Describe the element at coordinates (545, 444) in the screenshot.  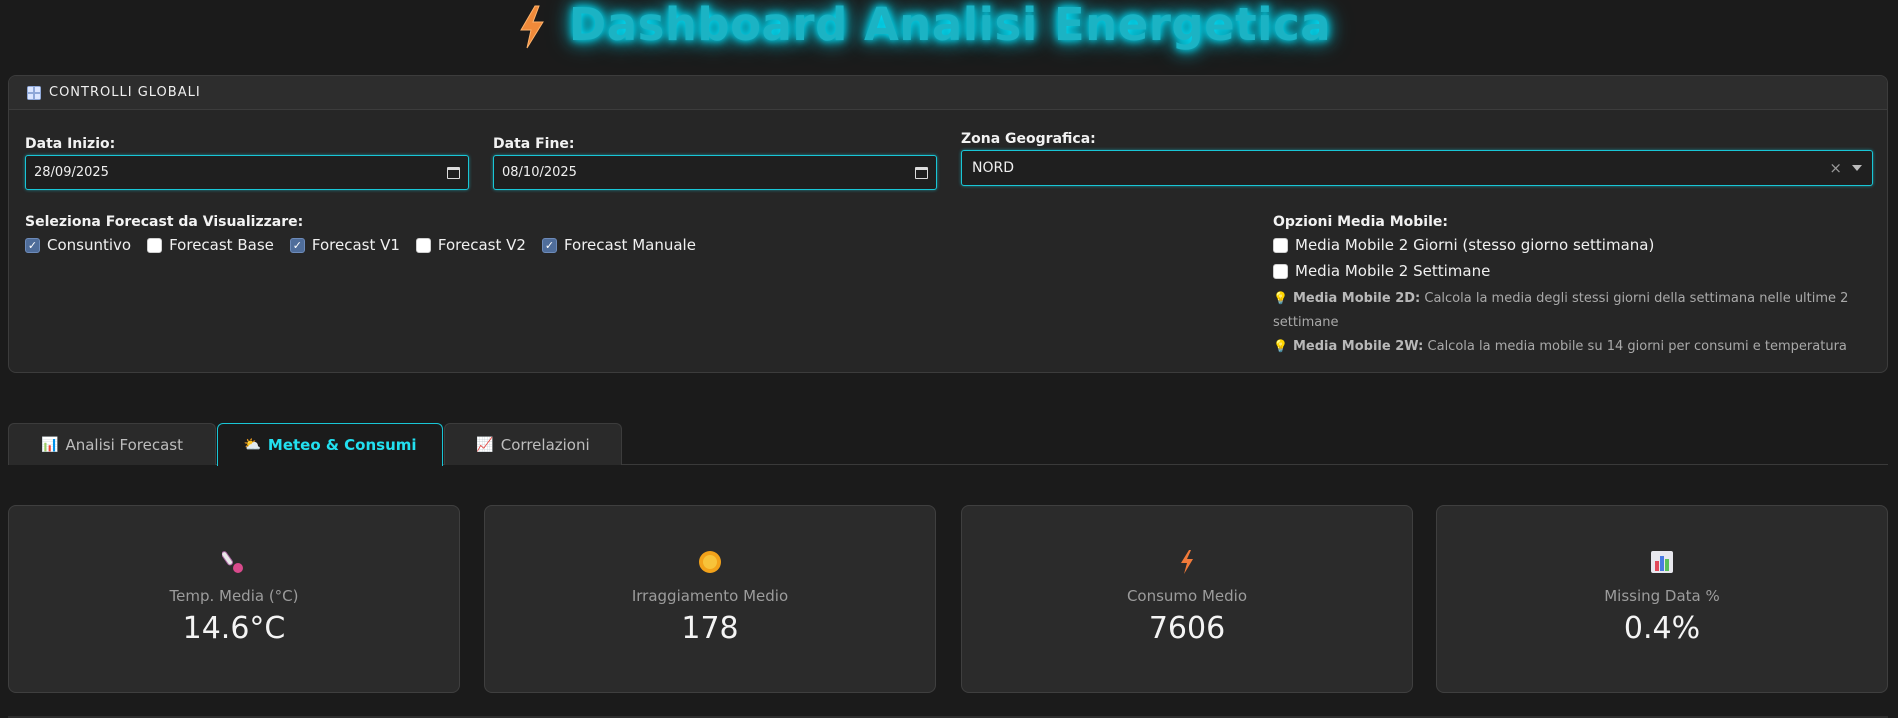
I see `tab-label: Correlazioni` at that location.